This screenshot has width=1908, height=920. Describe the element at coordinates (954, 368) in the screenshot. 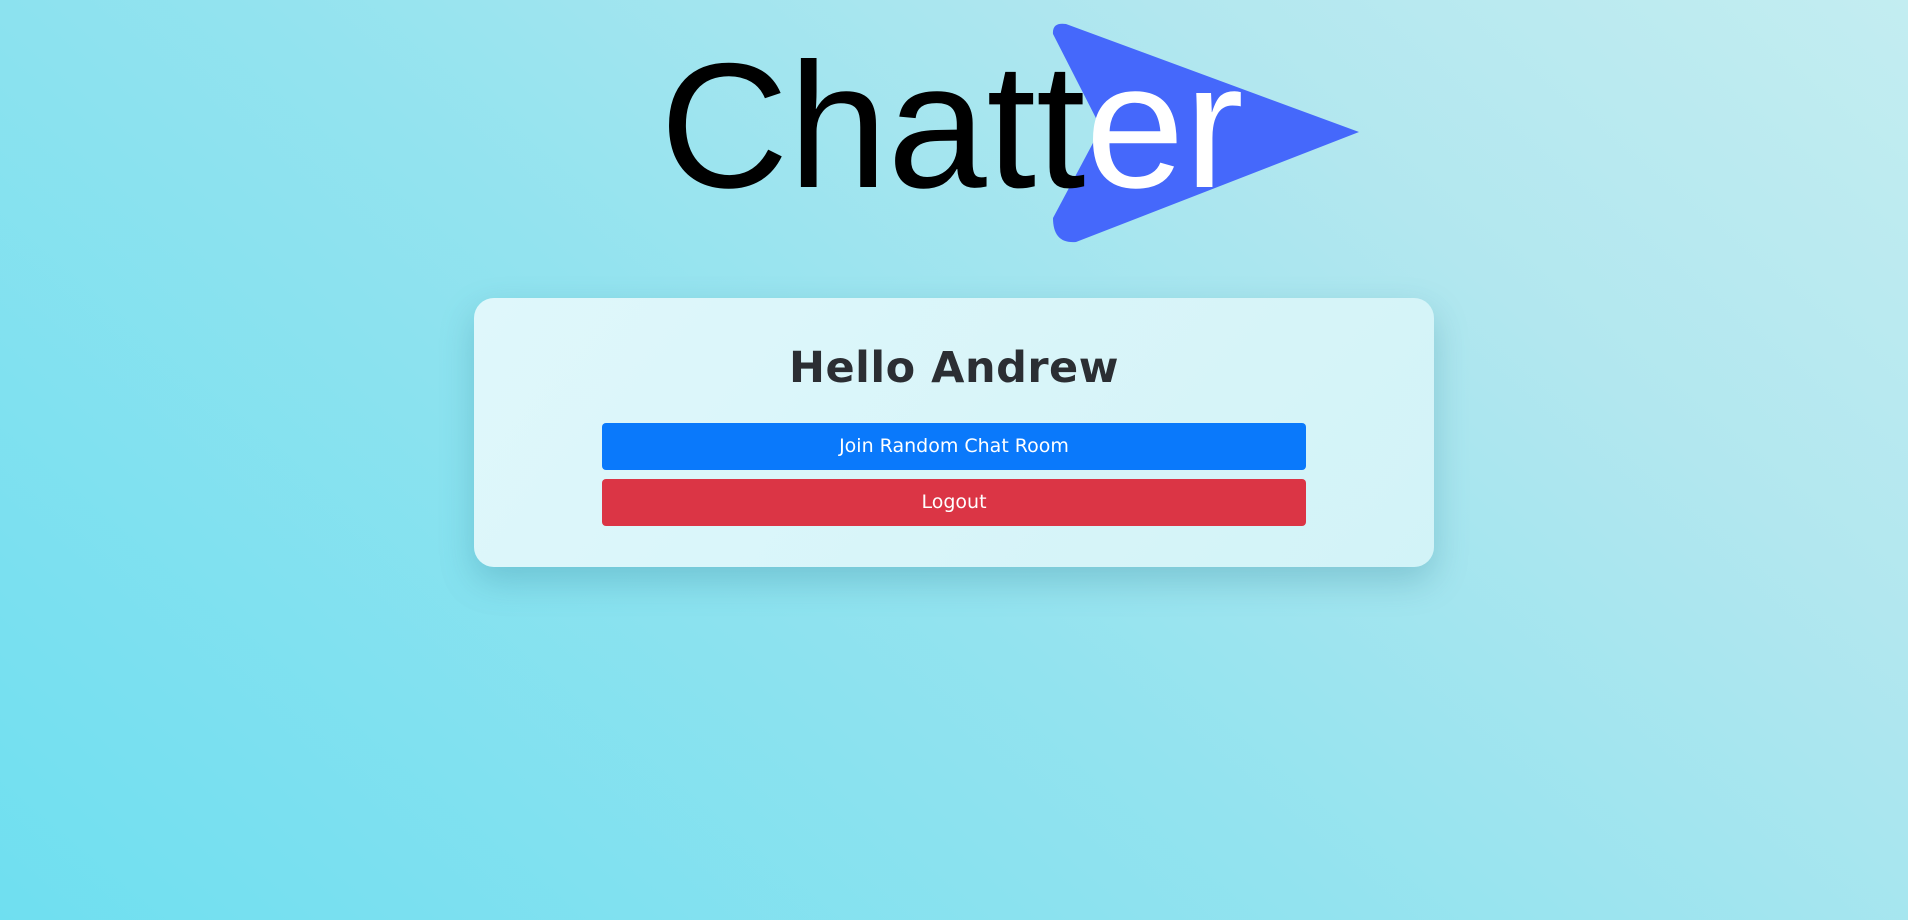

I see `greeting-heading: Hello Andrew` at that location.